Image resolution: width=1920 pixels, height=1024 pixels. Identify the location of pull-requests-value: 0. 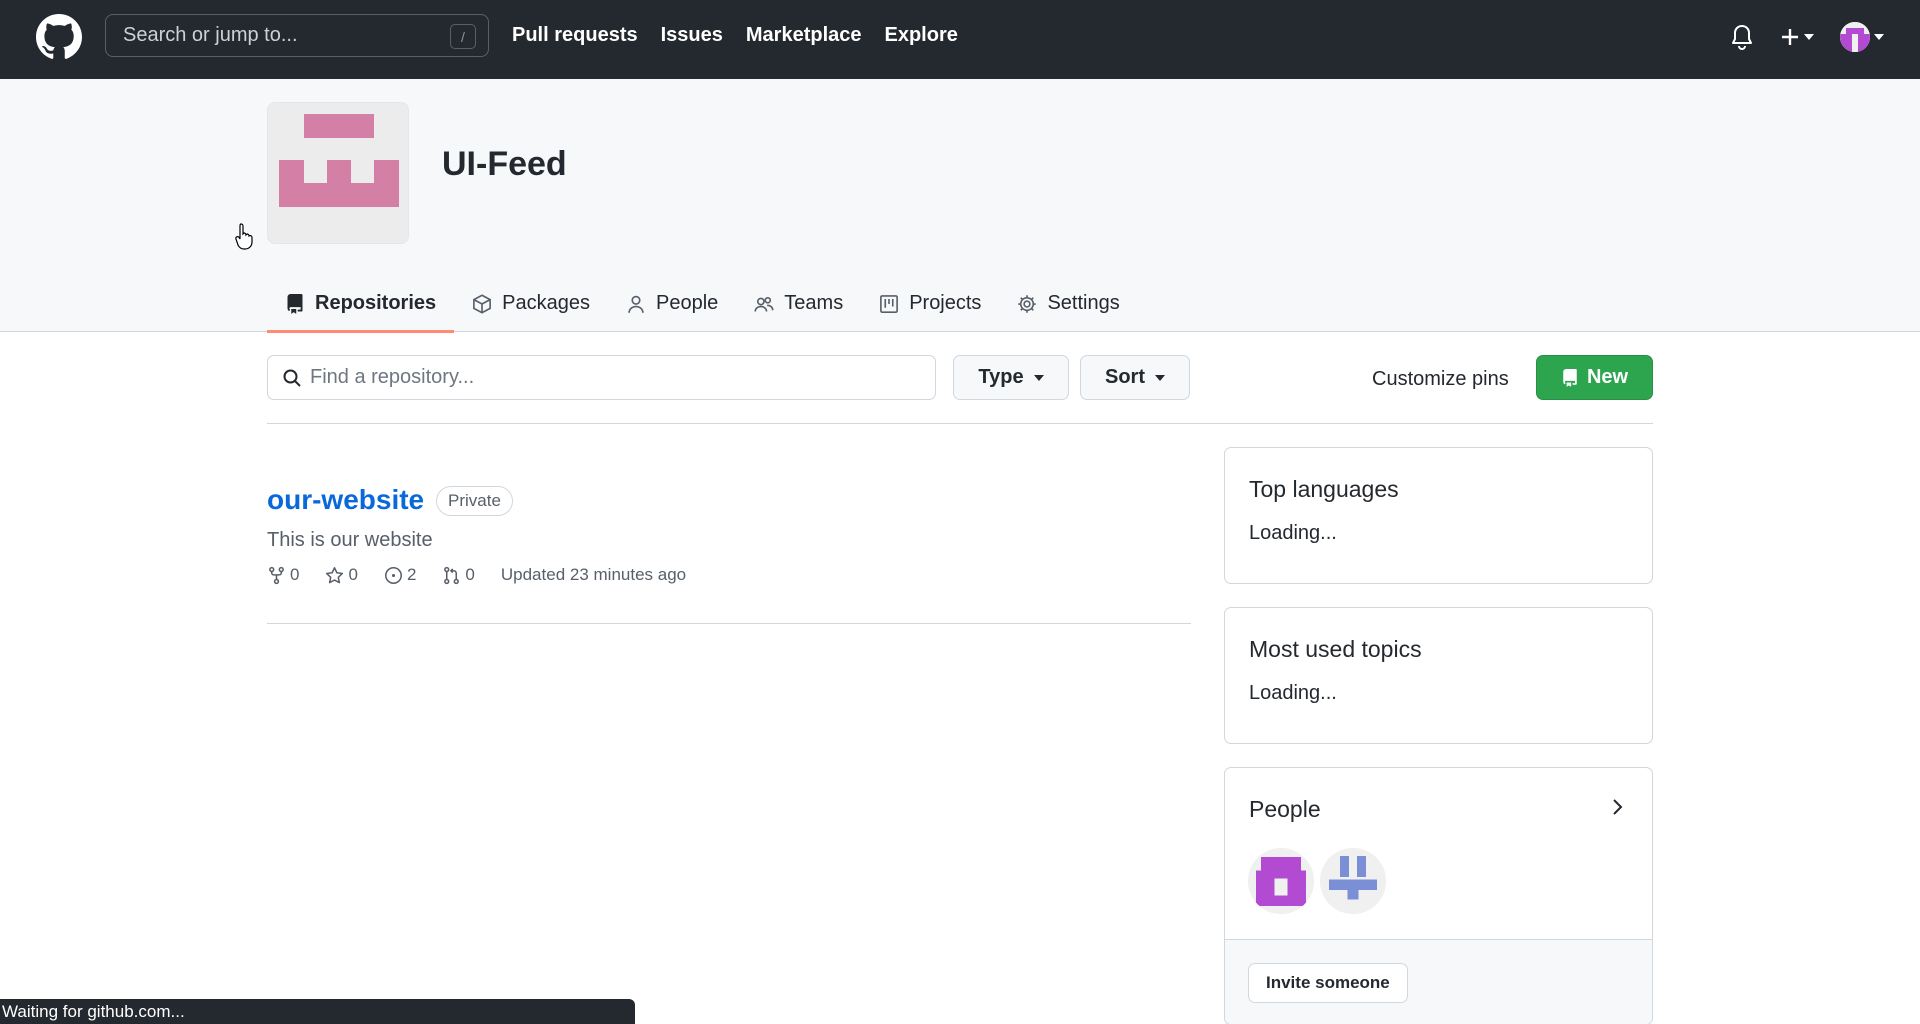
(470, 574).